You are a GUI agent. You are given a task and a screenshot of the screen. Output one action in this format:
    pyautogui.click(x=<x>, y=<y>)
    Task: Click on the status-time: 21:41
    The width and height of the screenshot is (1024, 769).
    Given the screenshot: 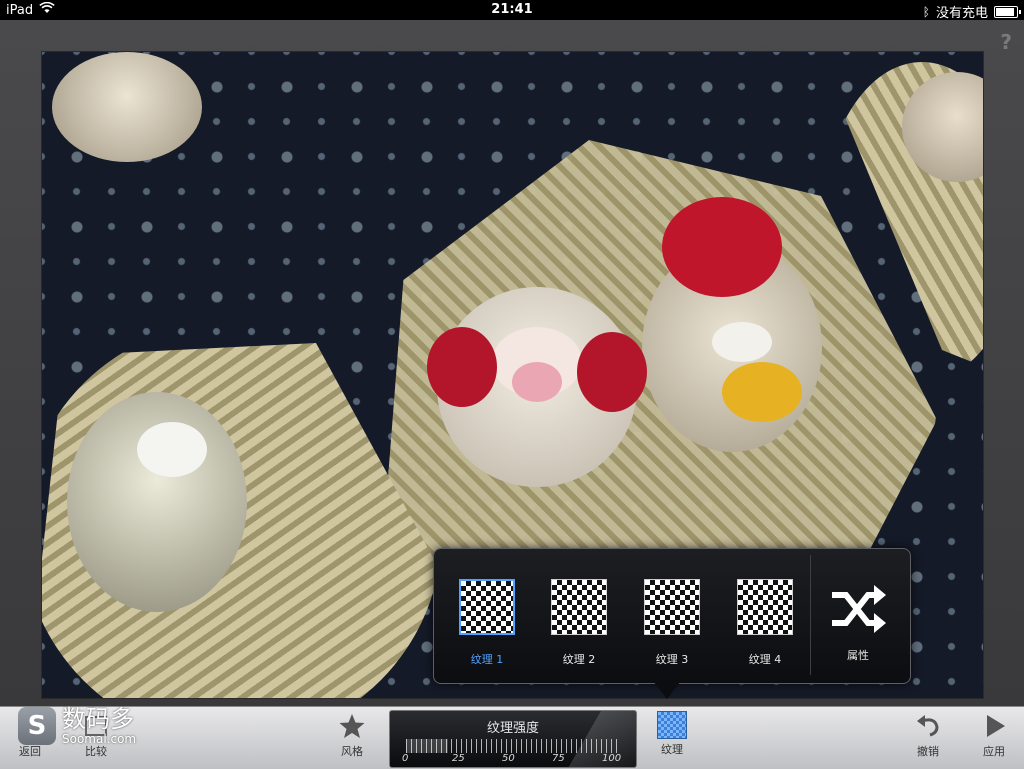 What is the action you would take?
    pyautogui.click(x=512, y=9)
    